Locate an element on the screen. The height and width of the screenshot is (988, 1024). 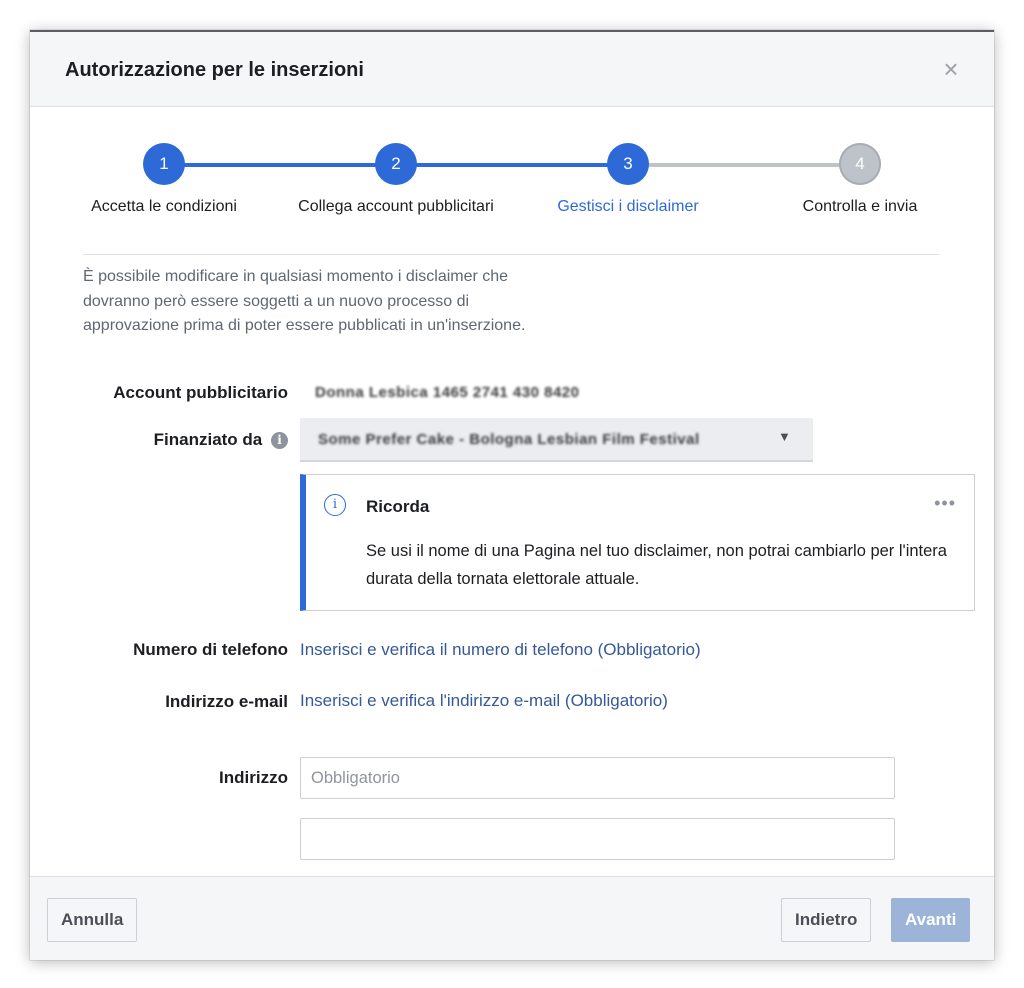
phone-label: Numero di telefono is located at coordinates (210, 649).